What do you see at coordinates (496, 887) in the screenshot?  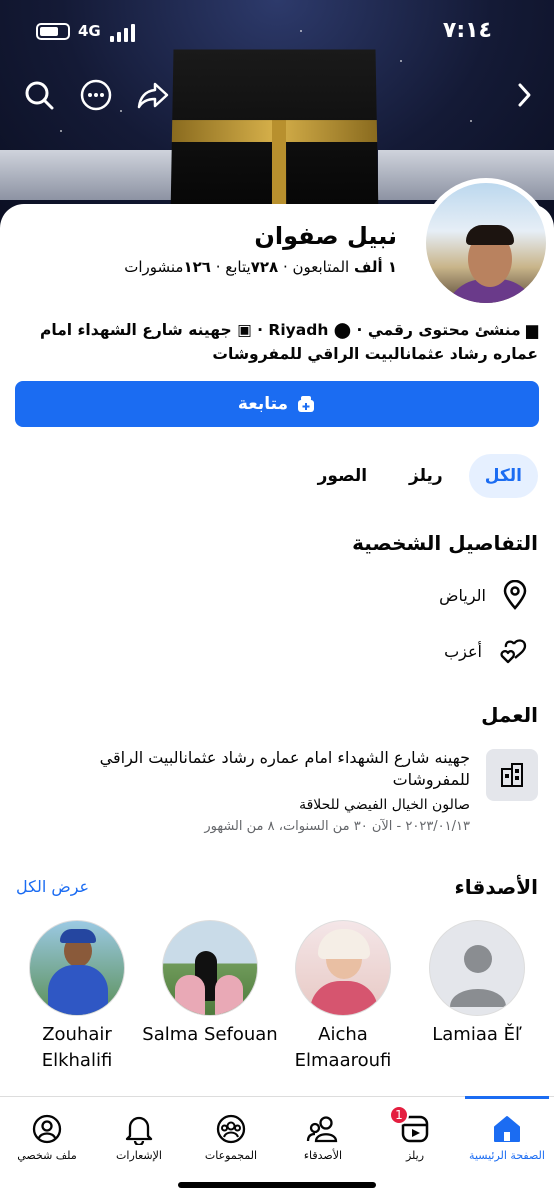 I see `friends-title: الأصدقاء` at bounding box center [496, 887].